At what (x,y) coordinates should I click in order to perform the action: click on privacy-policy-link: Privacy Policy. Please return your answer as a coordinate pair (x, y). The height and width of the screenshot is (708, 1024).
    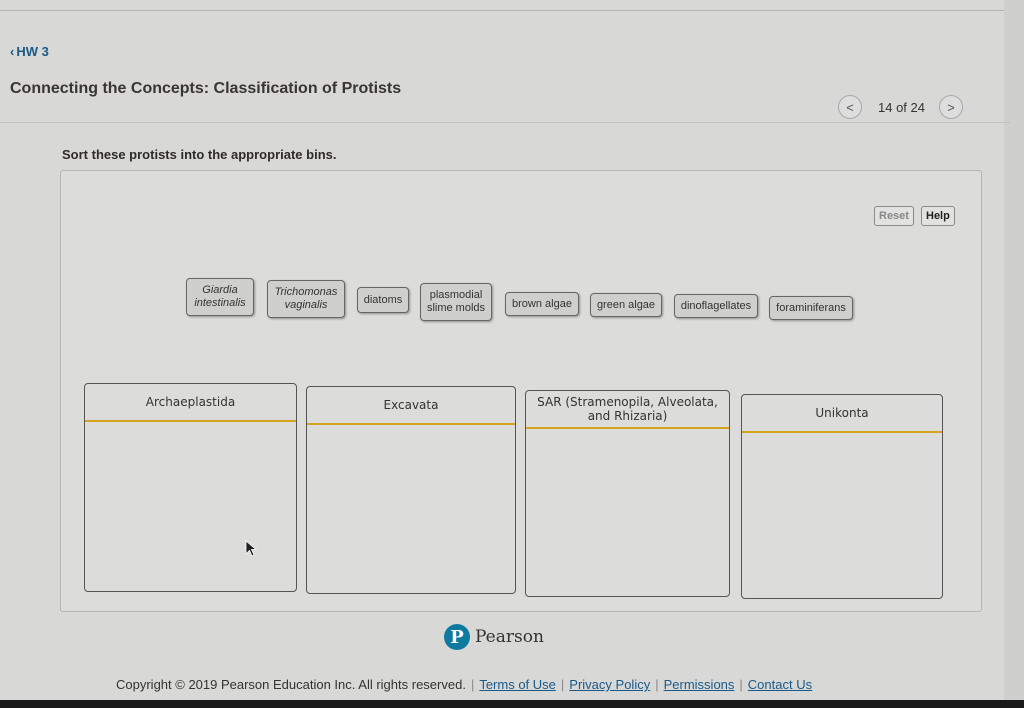
    Looking at the image, I should click on (609, 684).